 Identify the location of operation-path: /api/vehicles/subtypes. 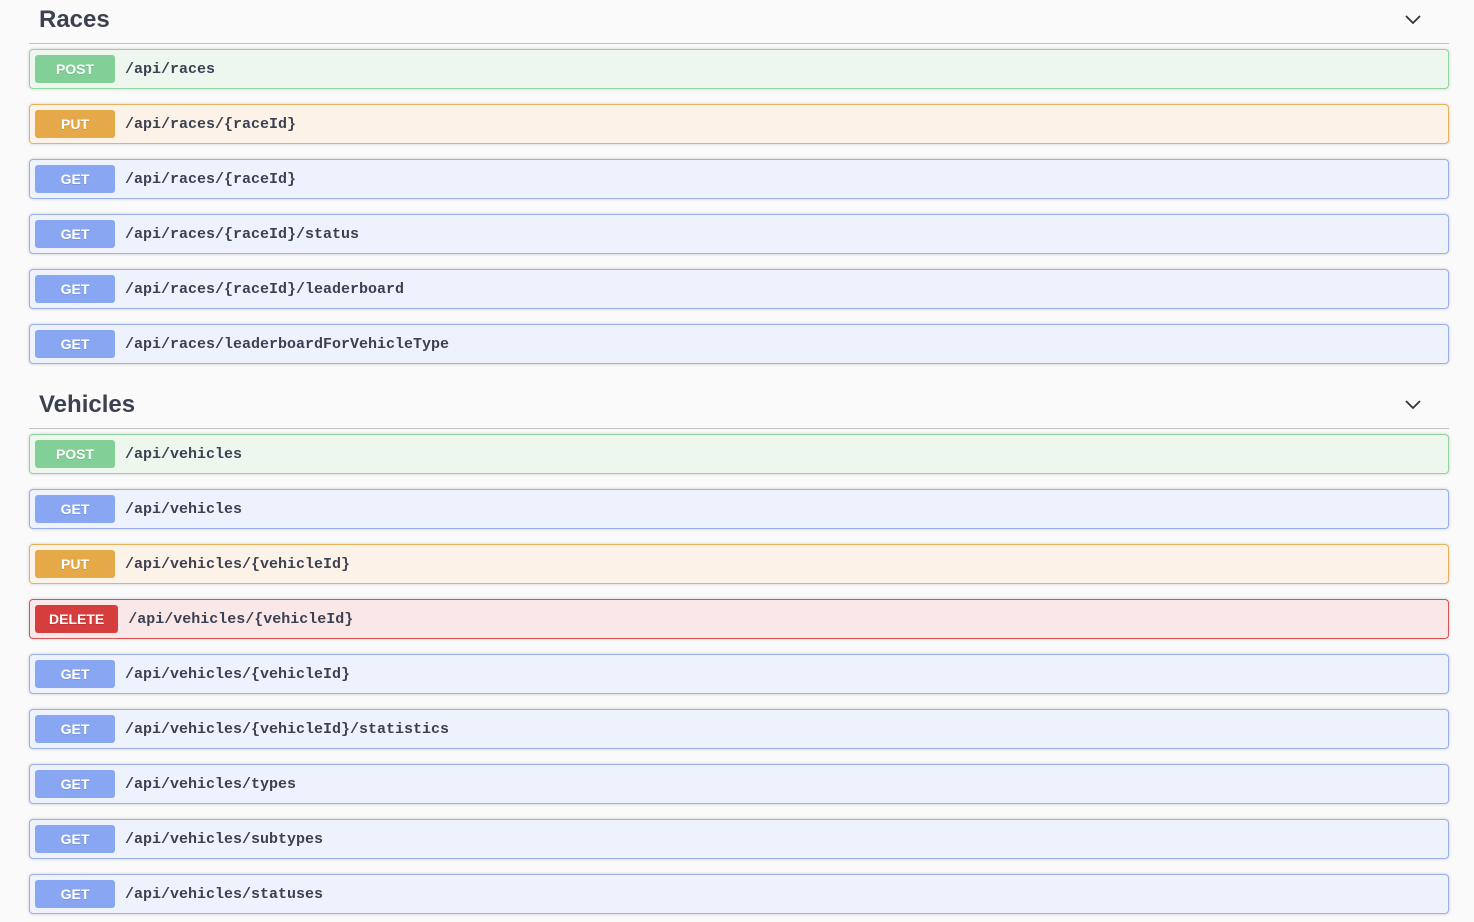
(224, 839).